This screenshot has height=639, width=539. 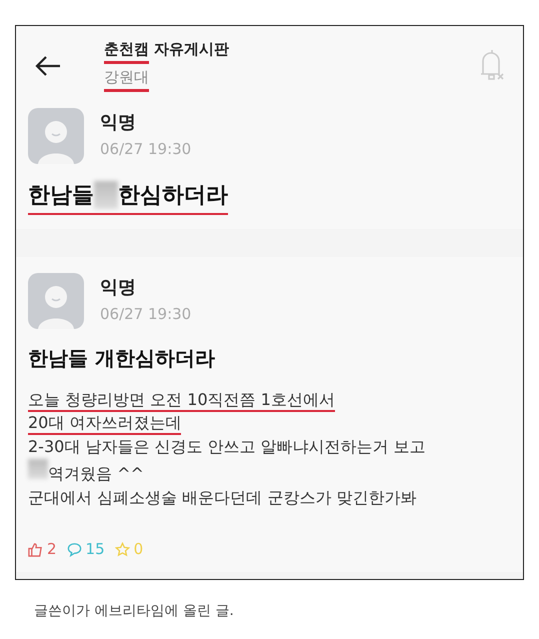 I want to click on back-arrow-icon, so click(x=48, y=66).